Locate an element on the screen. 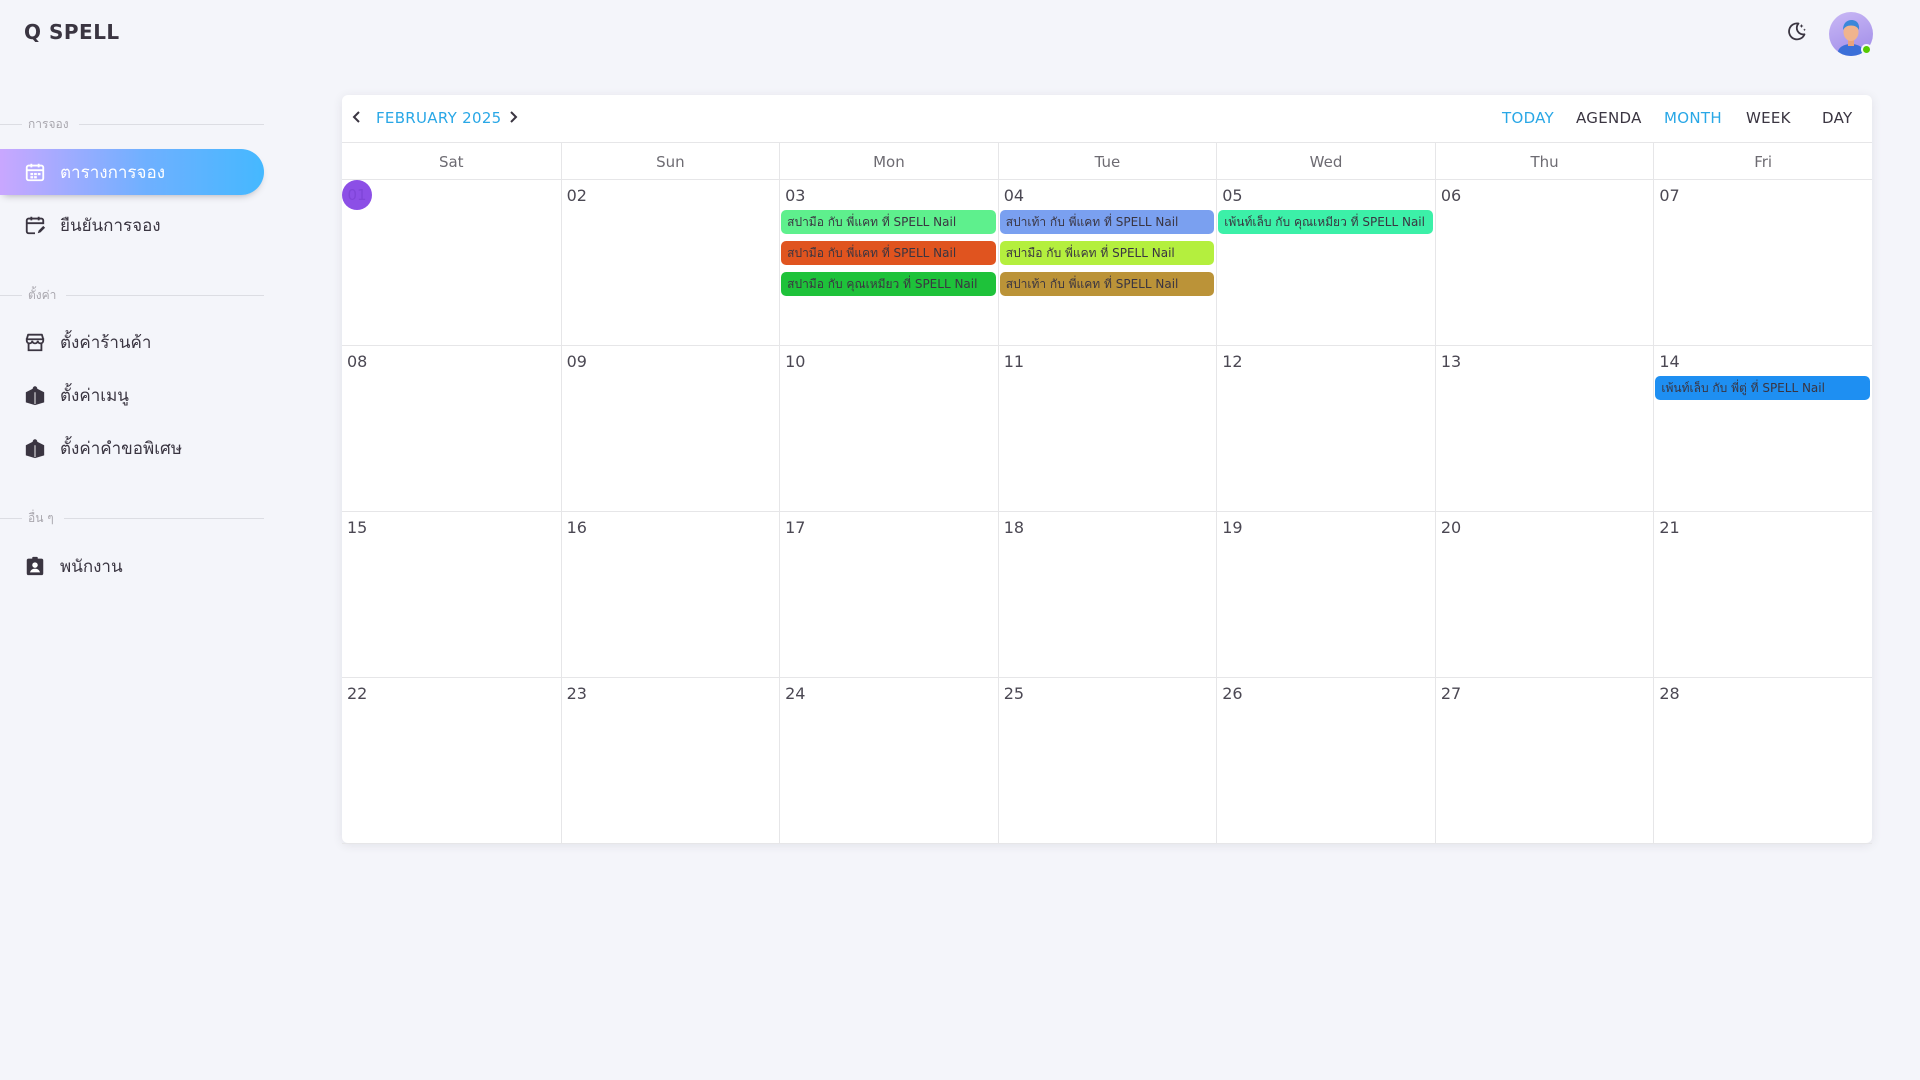 The height and width of the screenshot is (1080, 1920). chevron-left-icon is located at coordinates (357, 118).